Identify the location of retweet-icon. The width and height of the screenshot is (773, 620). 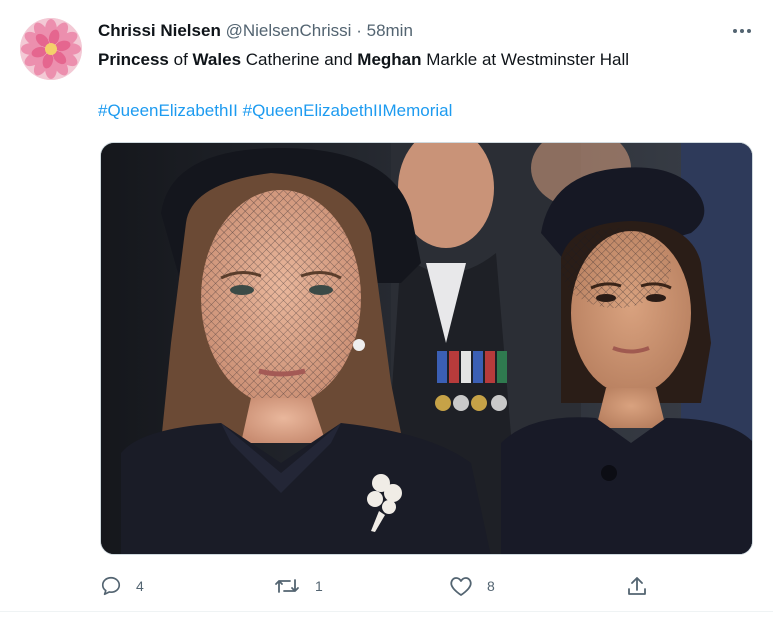
(287, 586).